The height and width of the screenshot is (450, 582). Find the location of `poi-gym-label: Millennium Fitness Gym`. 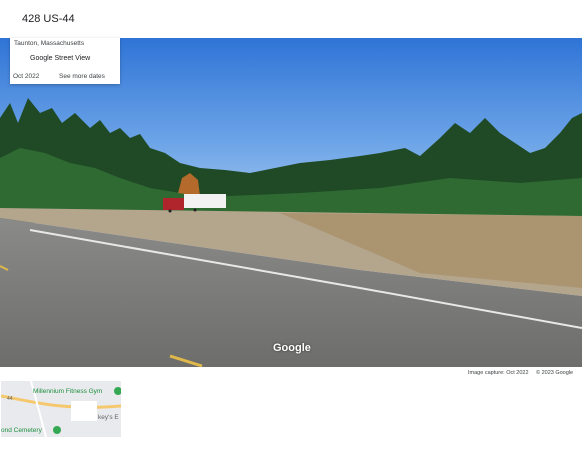

poi-gym-label: Millennium Fitness Gym is located at coordinates (67, 391).